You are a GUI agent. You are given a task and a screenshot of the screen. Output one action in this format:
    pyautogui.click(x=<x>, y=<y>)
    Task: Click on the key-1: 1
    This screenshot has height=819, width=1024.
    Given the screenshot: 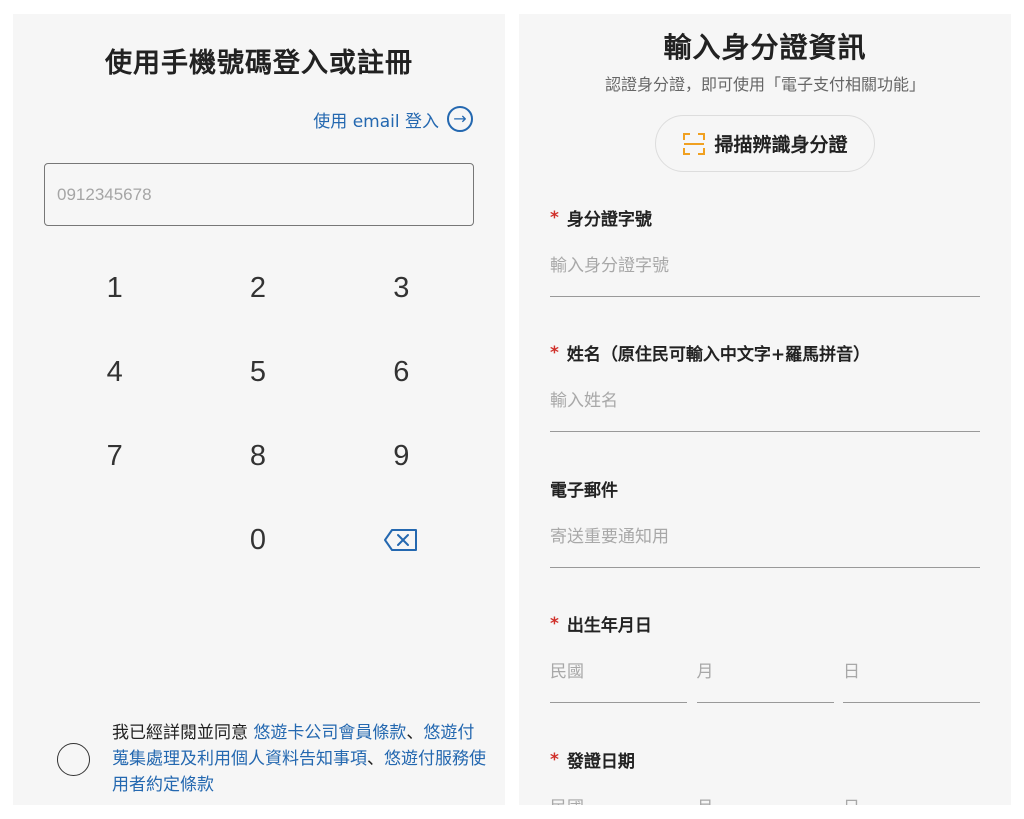 What is the action you would take?
    pyautogui.click(x=114, y=288)
    